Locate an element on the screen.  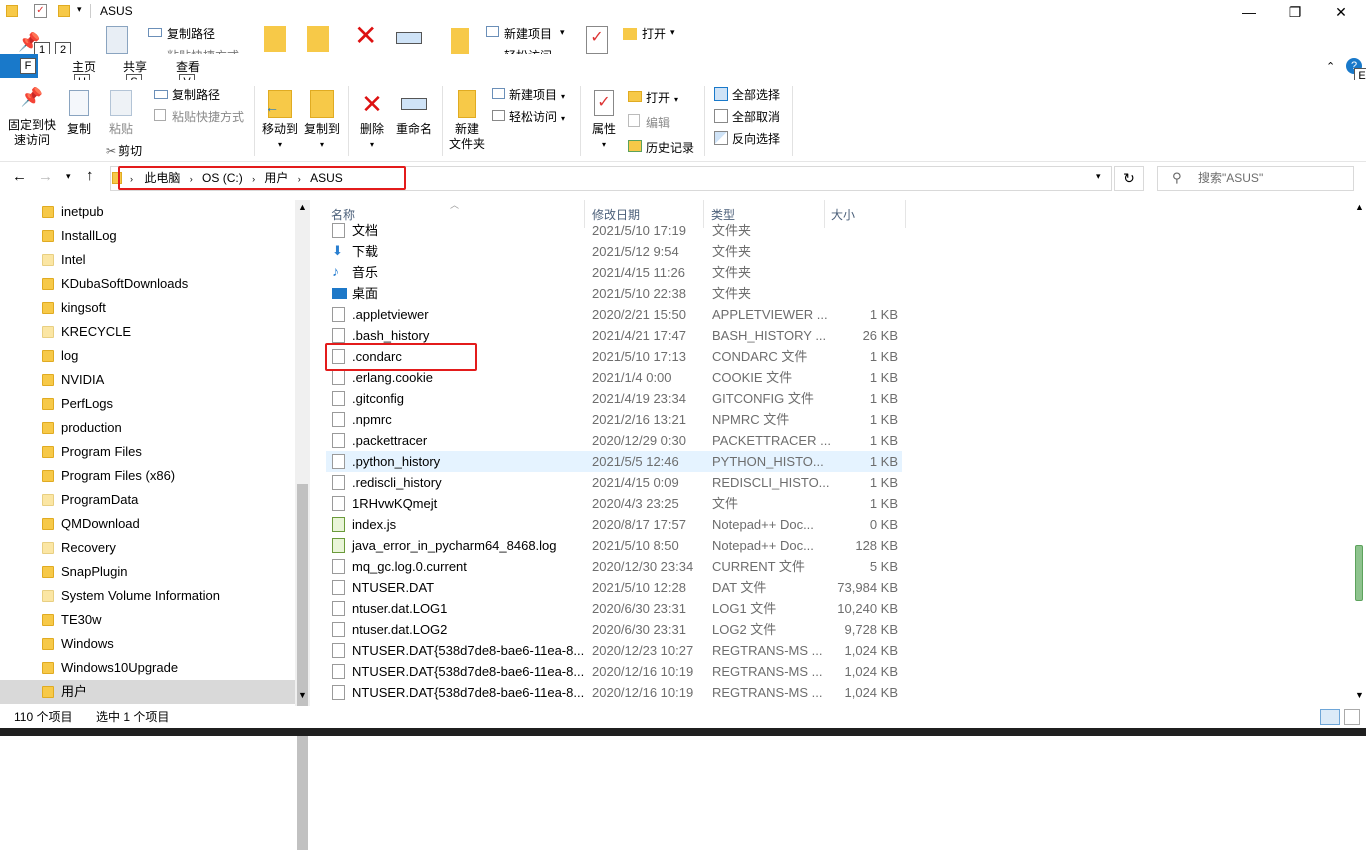
tab-home: 主页 is located at coordinates (84, 66).